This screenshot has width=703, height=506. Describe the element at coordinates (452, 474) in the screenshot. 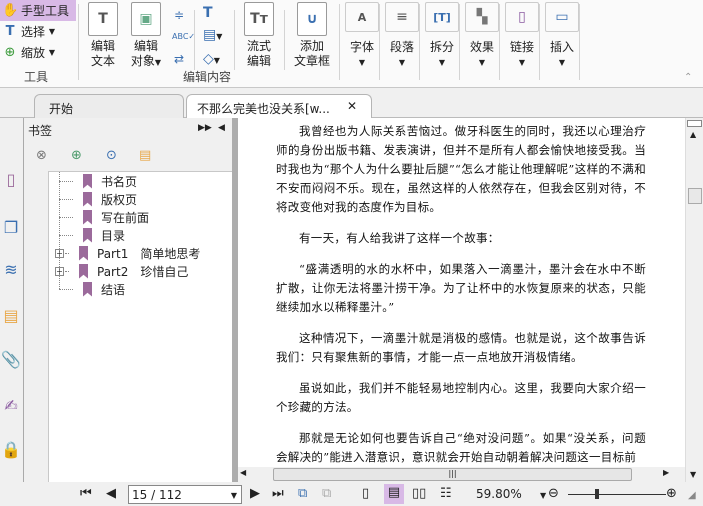

I see `scroll-thumb: |||` at that location.